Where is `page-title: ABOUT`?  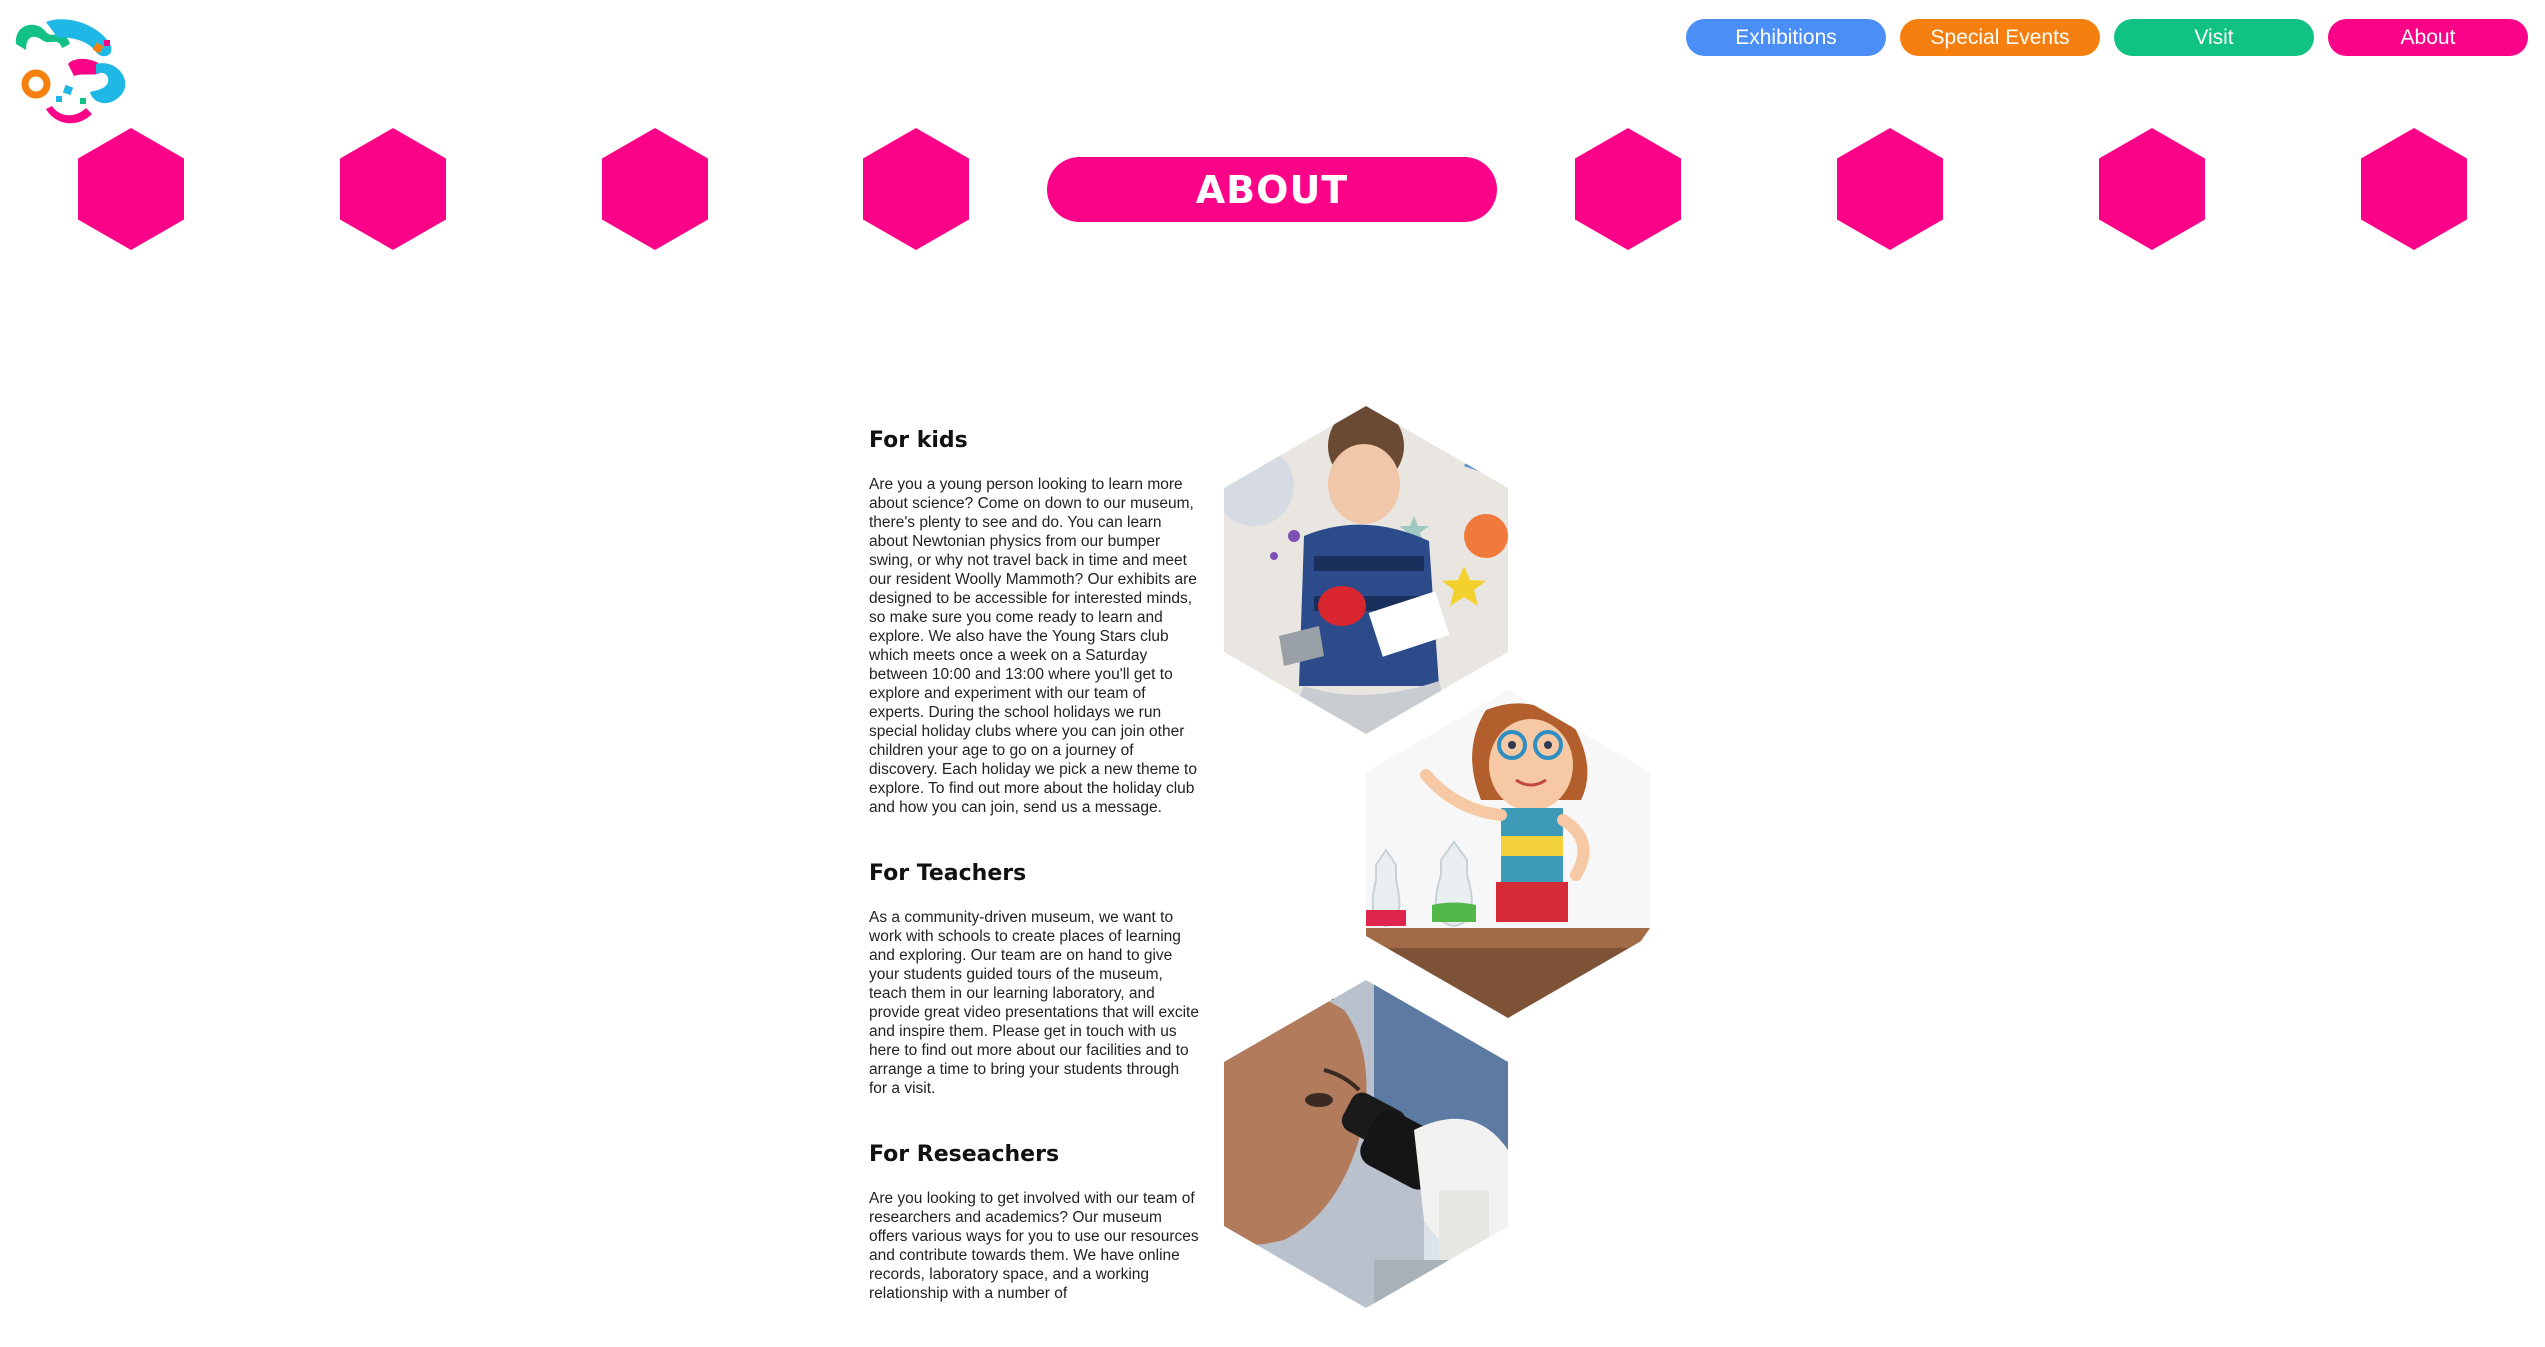 page-title: ABOUT is located at coordinates (1272, 189).